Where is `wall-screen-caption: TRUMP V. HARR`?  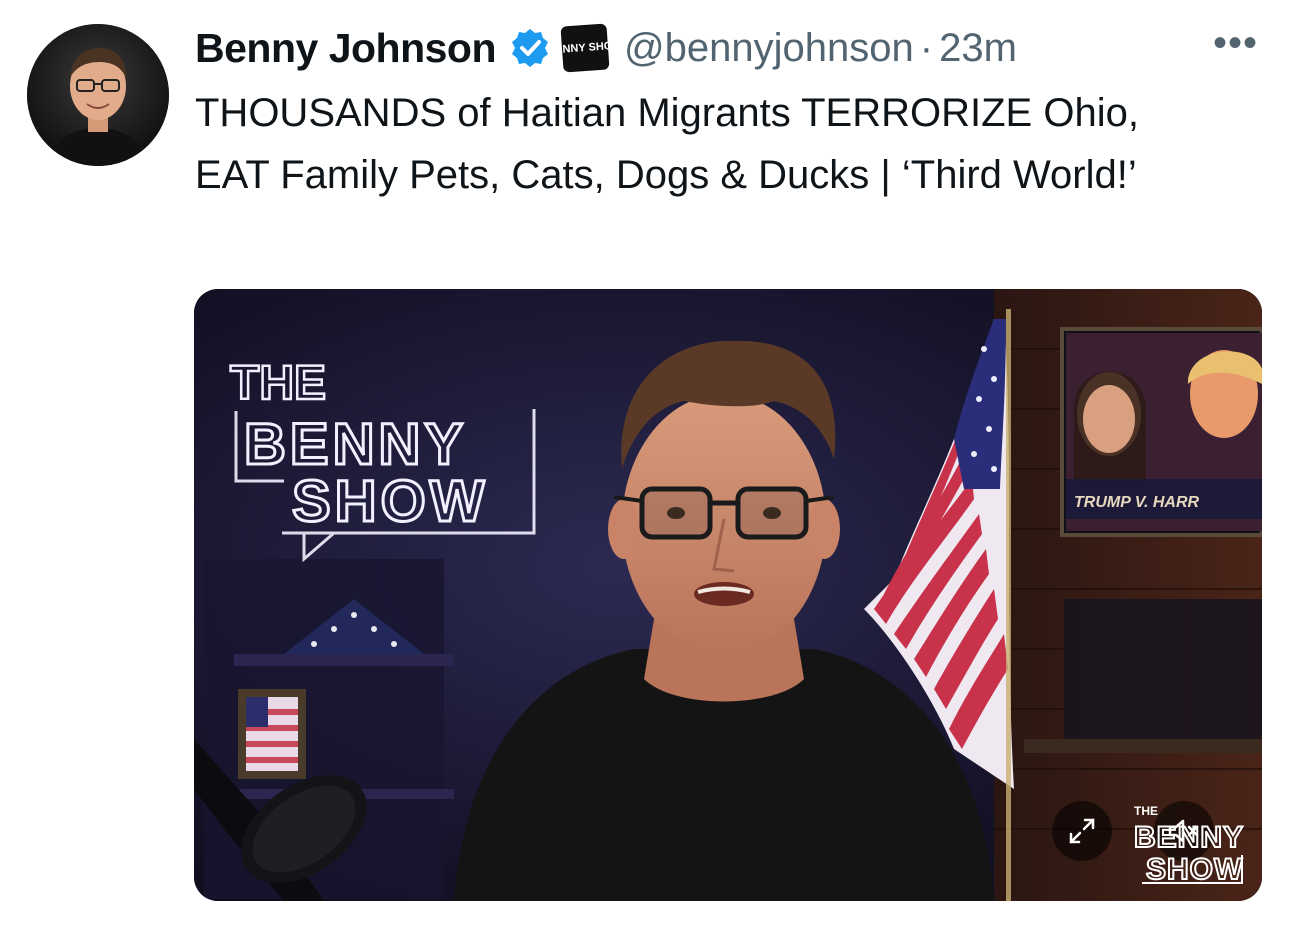
wall-screen-caption: TRUMP V. HARR is located at coordinates (1136, 502).